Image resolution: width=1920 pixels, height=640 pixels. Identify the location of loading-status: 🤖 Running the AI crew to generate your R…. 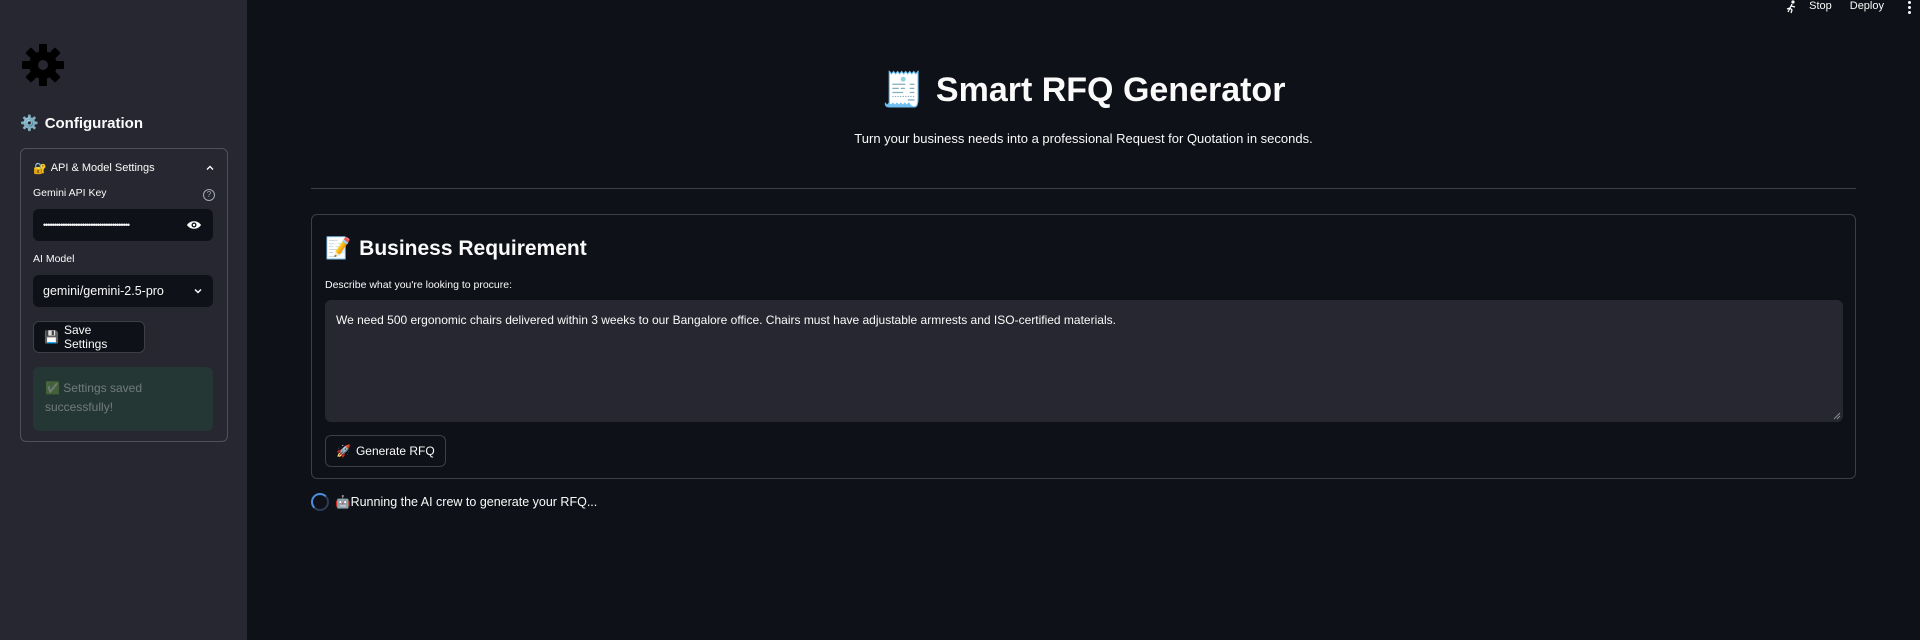
(454, 502).